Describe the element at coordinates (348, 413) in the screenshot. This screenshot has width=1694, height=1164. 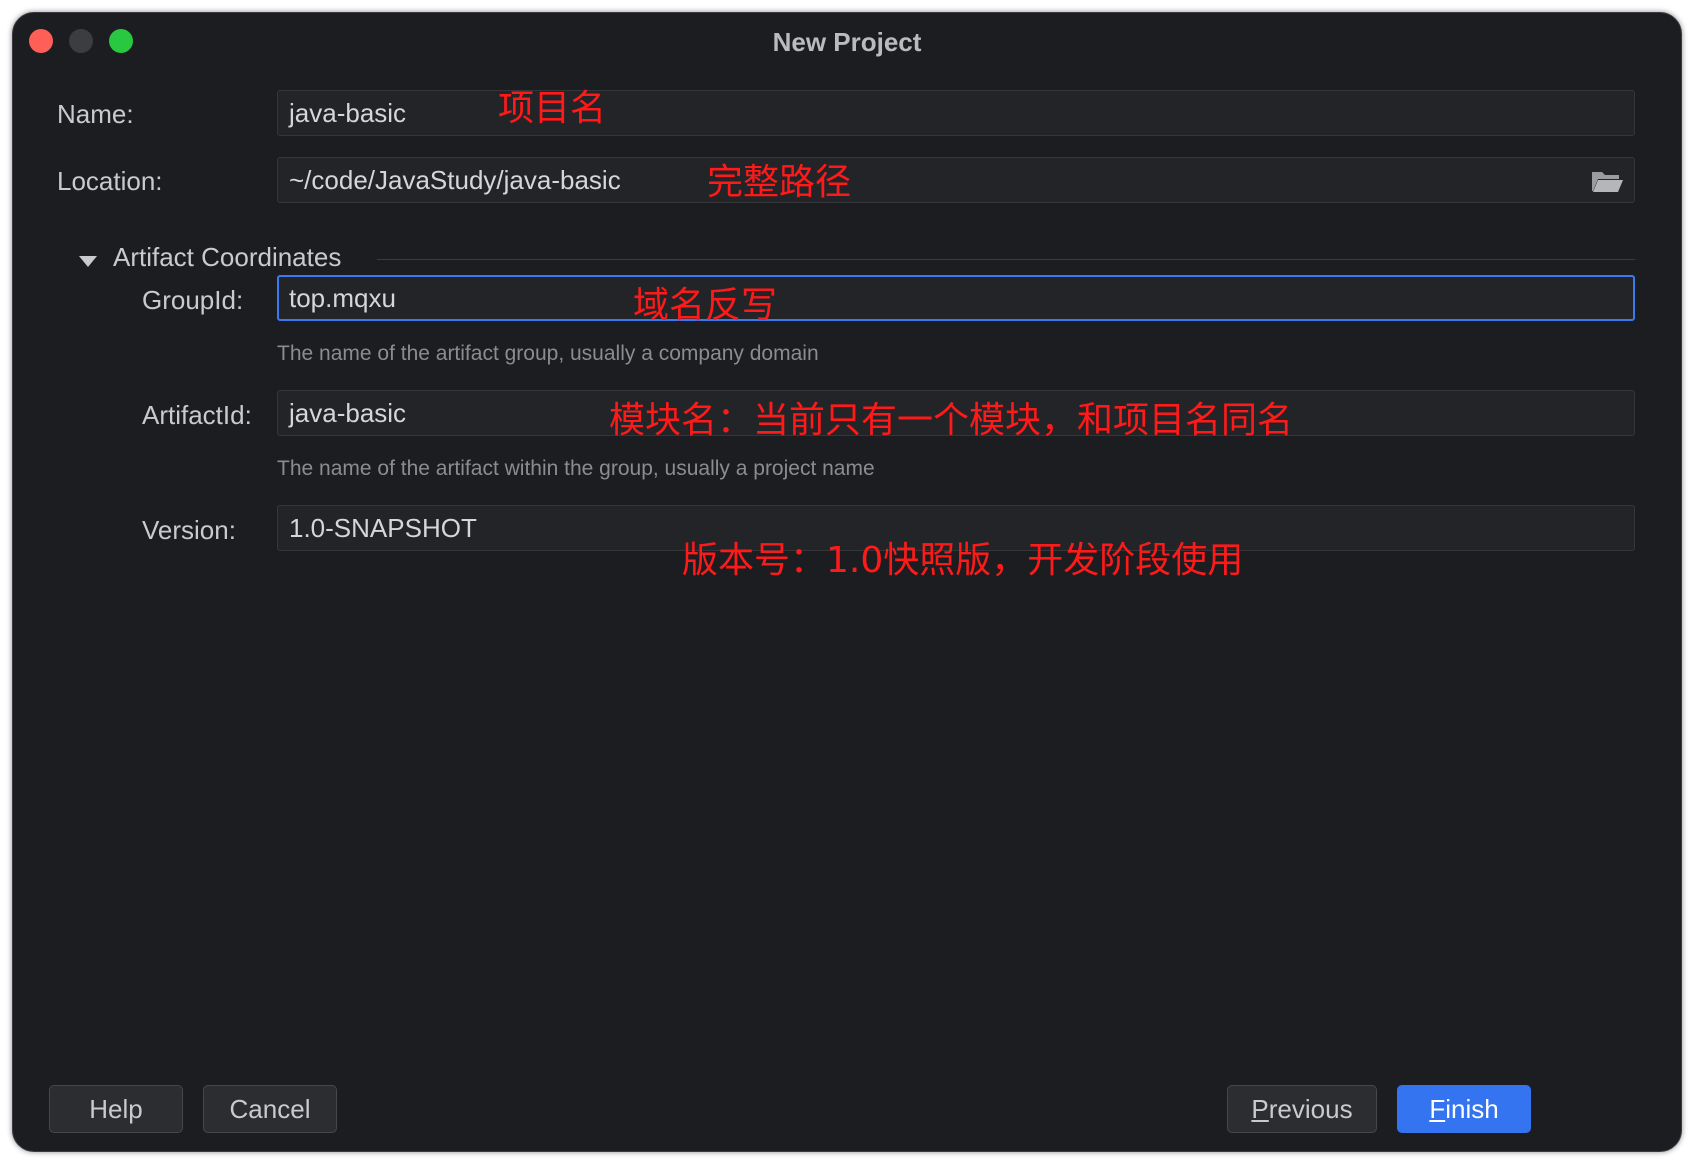
I see `artifact-id-input-value: java-basic` at that location.